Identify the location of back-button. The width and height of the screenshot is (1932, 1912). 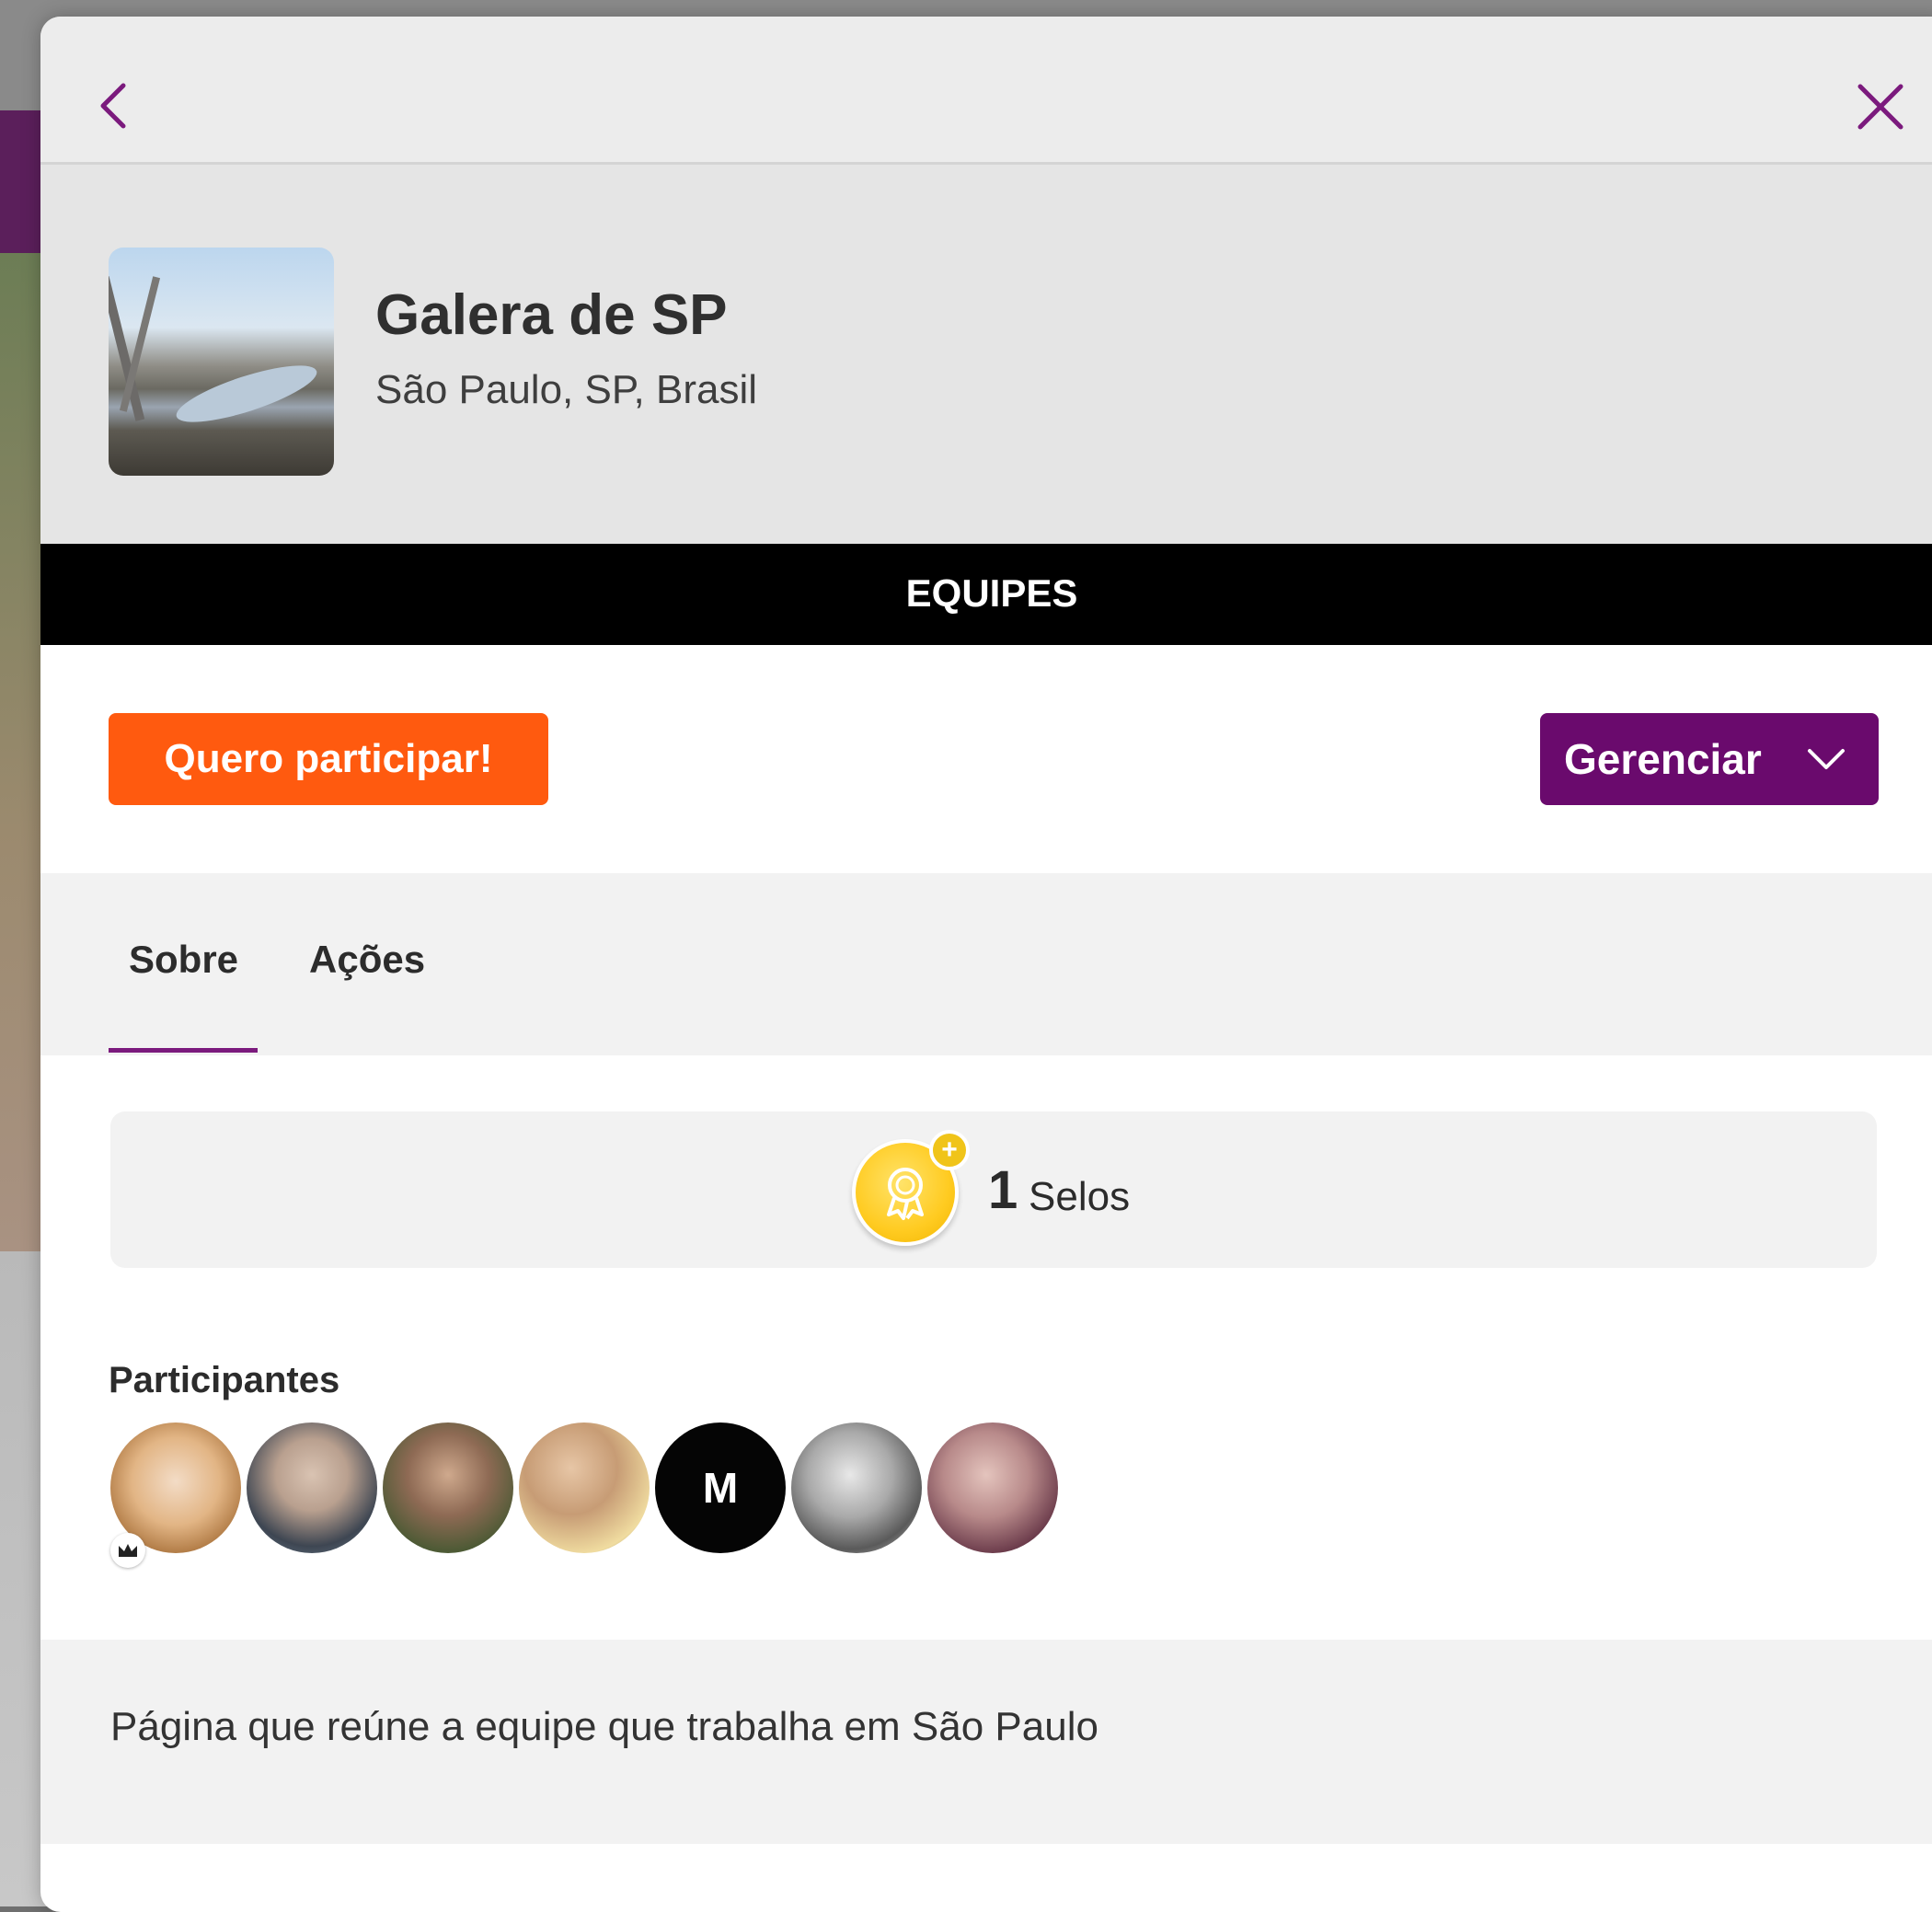
(114, 105).